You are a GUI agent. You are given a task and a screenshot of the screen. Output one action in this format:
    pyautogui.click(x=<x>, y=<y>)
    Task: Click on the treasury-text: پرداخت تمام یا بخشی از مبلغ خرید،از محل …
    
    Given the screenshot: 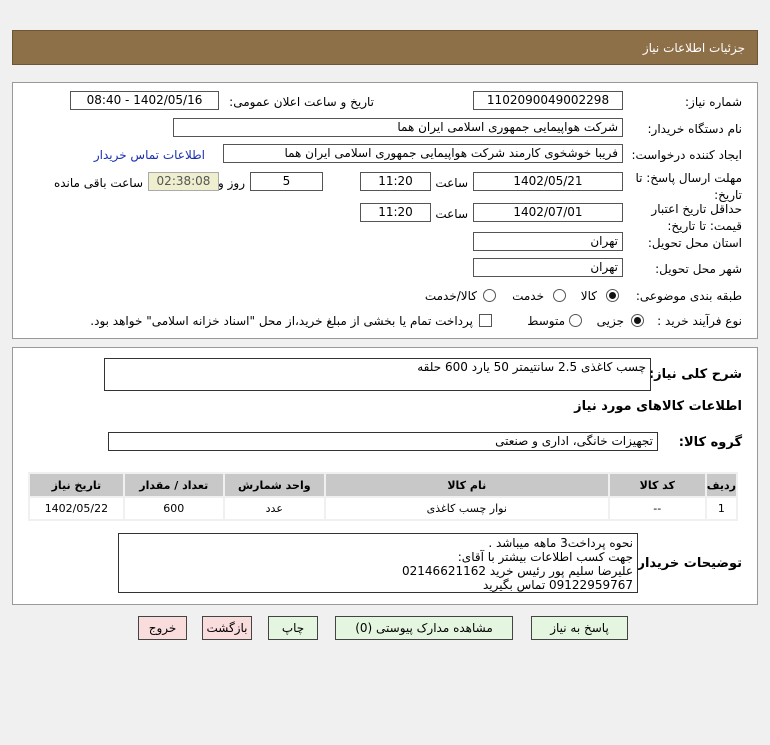 What is the action you would take?
    pyautogui.click(x=281, y=321)
    